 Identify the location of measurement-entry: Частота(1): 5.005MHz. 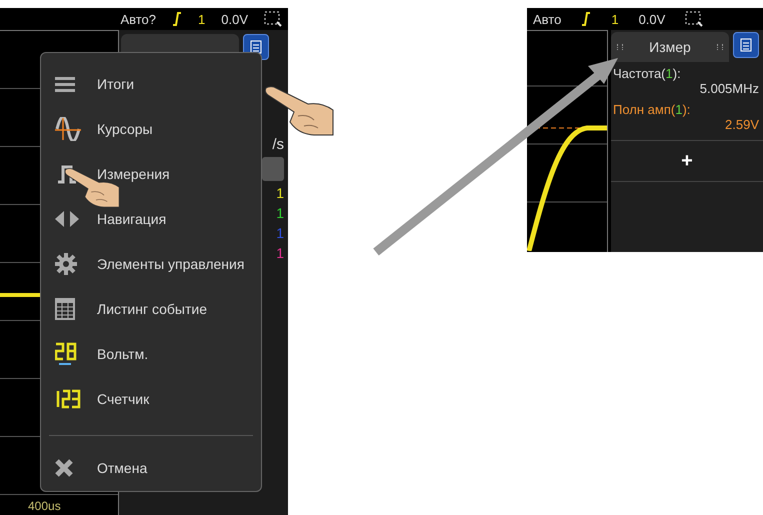
(687, 80).